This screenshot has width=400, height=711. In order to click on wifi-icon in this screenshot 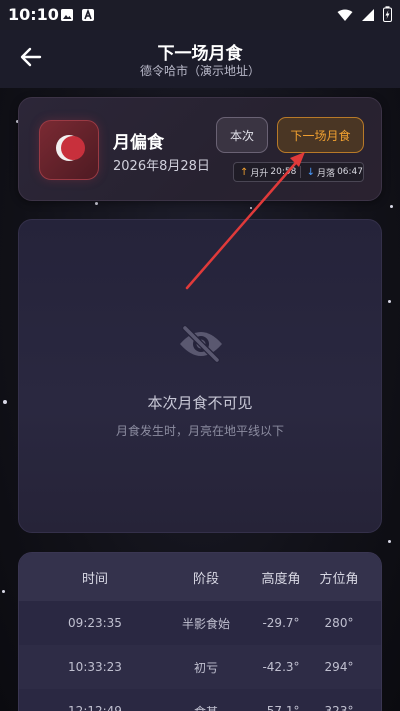, I will do `click(345, 16)`.